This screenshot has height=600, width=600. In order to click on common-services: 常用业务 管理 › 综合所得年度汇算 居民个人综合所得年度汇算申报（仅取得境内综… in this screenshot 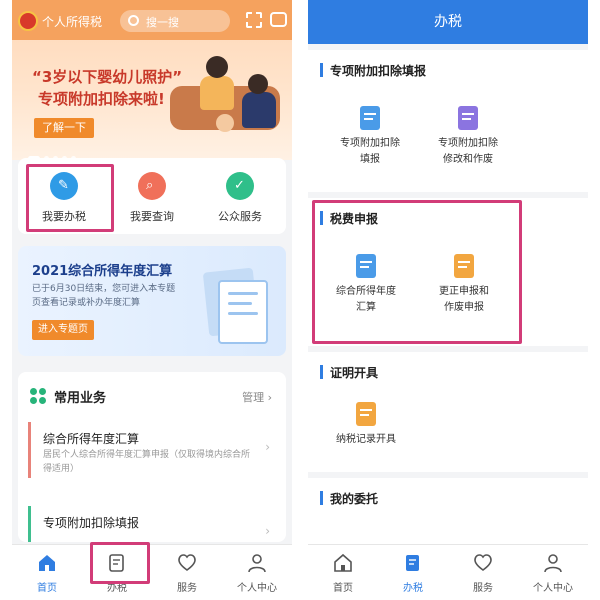, I will do `click(152, 457)`.